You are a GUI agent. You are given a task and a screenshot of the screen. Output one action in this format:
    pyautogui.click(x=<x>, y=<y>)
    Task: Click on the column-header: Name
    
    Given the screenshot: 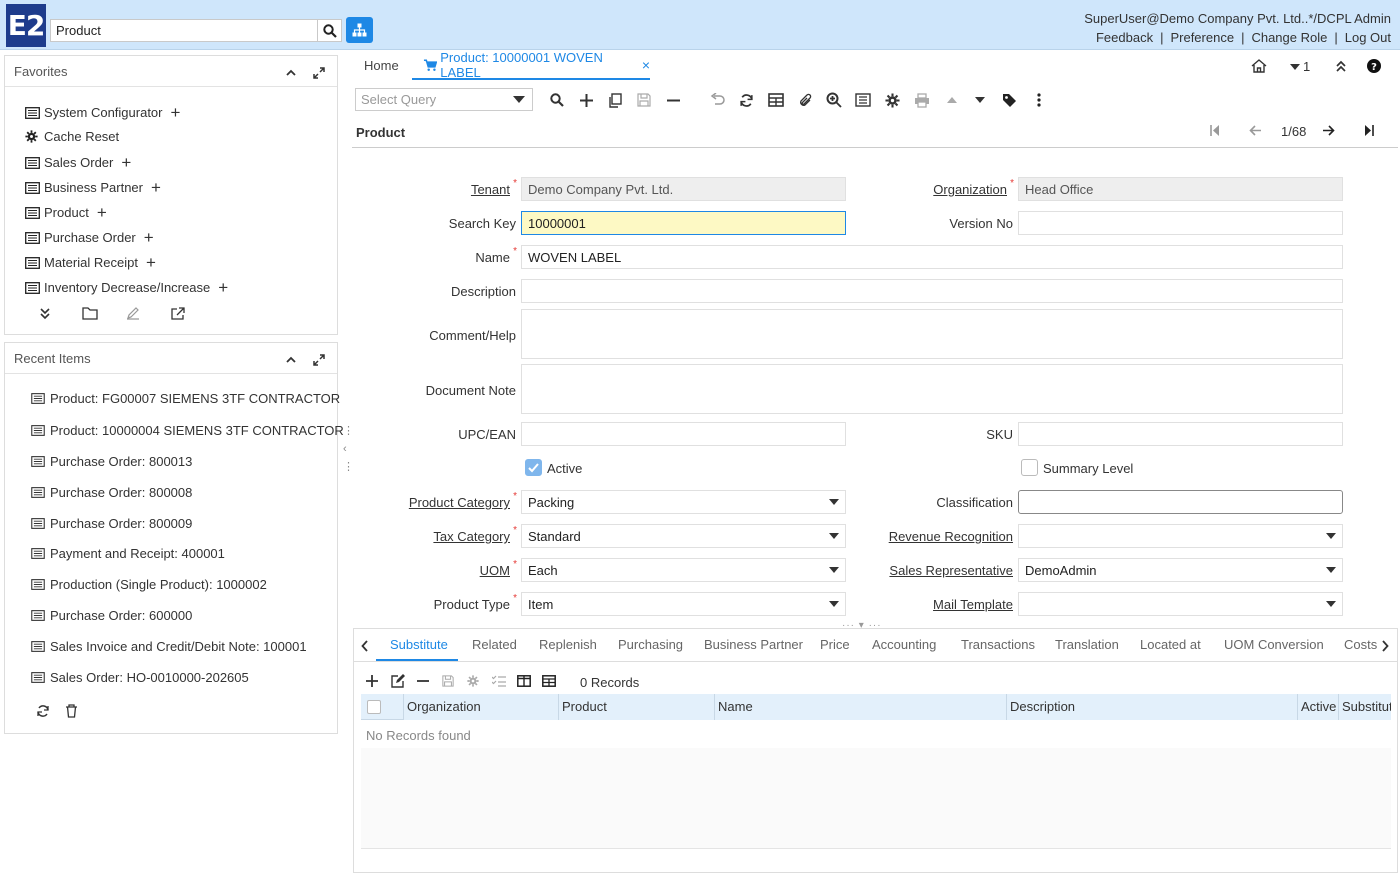 What is the action you would take?
    pyautogui.click(x=861, y=707)
    